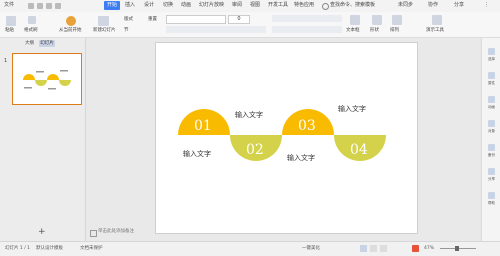  What do you see at coordinates (11, 21) in the screenshot?
I see `paste-icon` at bounding box center [11, 21].